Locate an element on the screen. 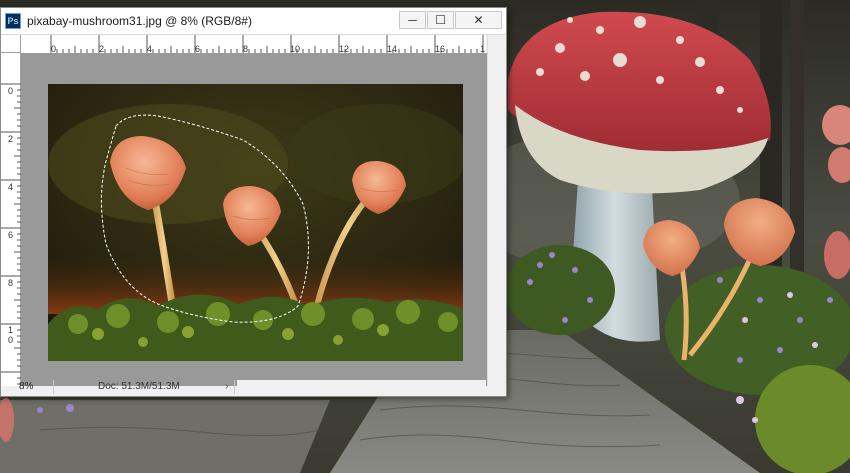 Image resolution: width=850 pixels, height=473 pixels. horizontal-ruler: 0 2 4 6 8 10 12 14 16 1 is located at coordinates (253, 44).